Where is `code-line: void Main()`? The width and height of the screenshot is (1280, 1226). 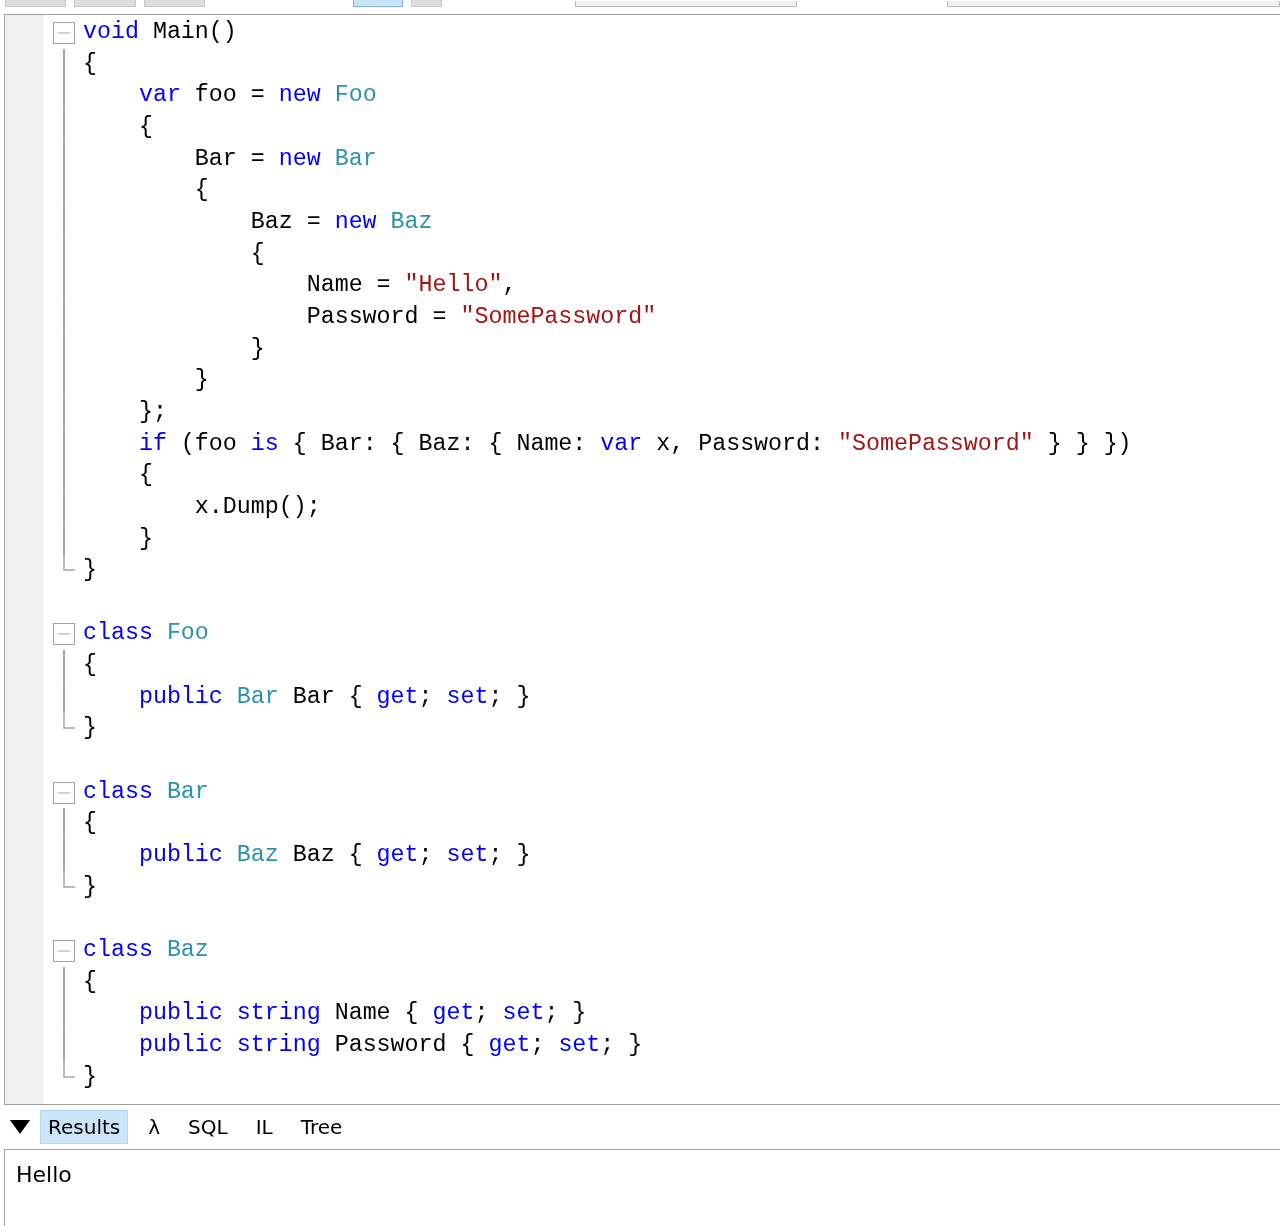 code-line: void Main() is located at coordinates (160, 32).